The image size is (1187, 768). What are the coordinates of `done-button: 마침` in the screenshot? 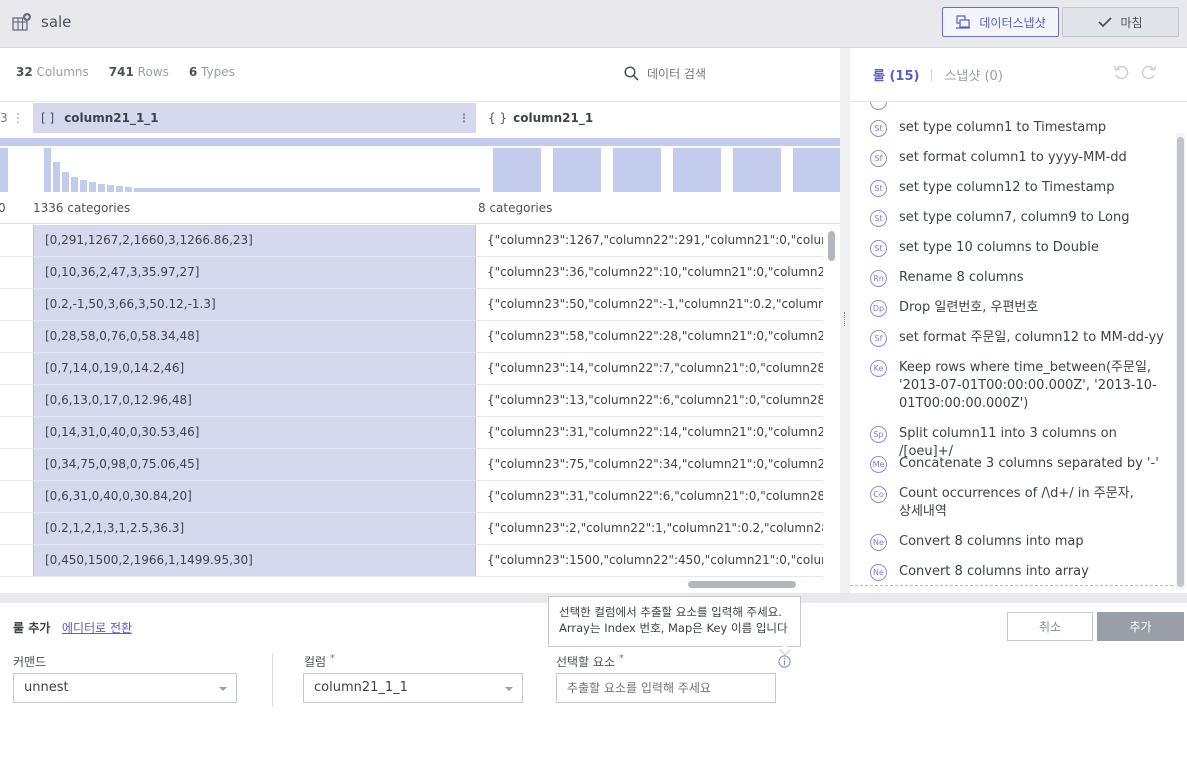 It's located at (1120, 22).